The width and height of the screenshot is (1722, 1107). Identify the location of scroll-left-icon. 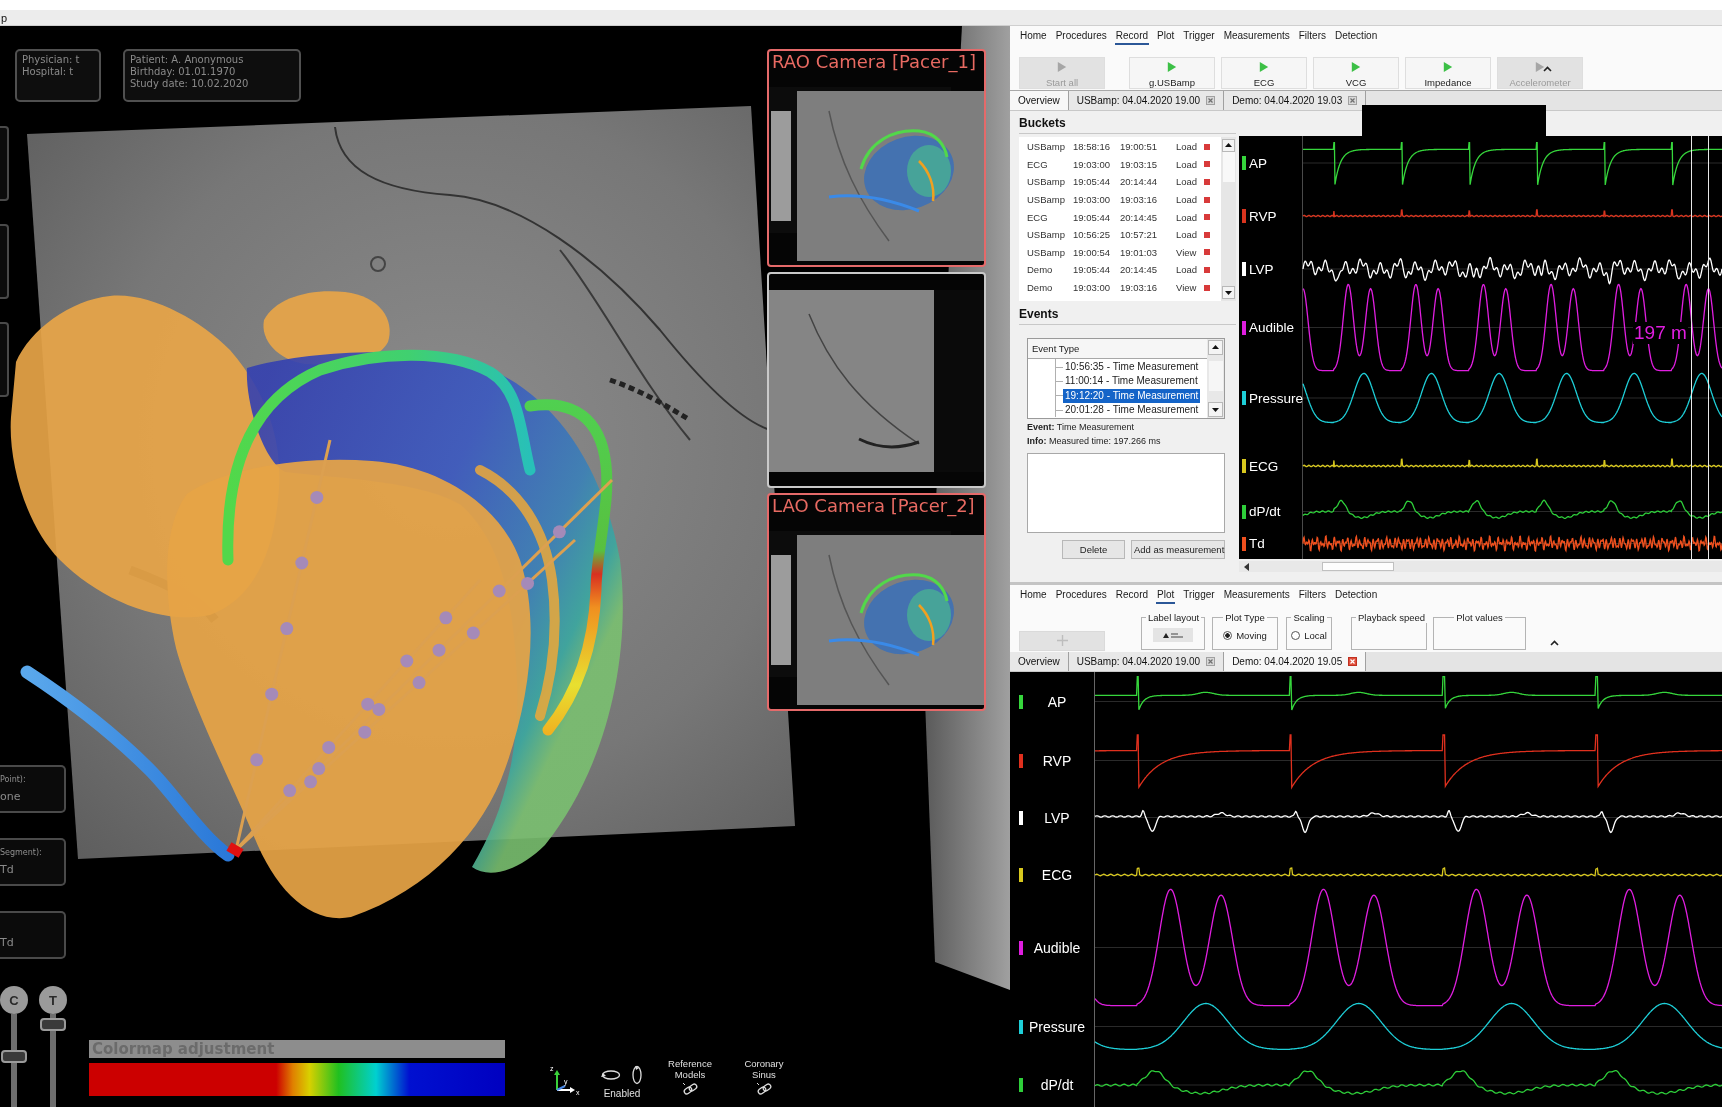
(1247, 566).